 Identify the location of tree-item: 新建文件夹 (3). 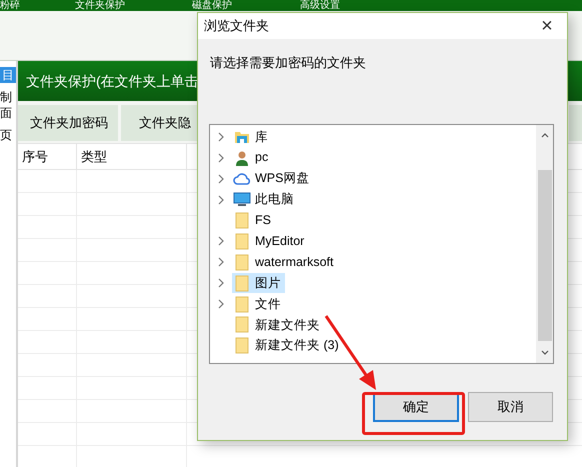
(287, 346).